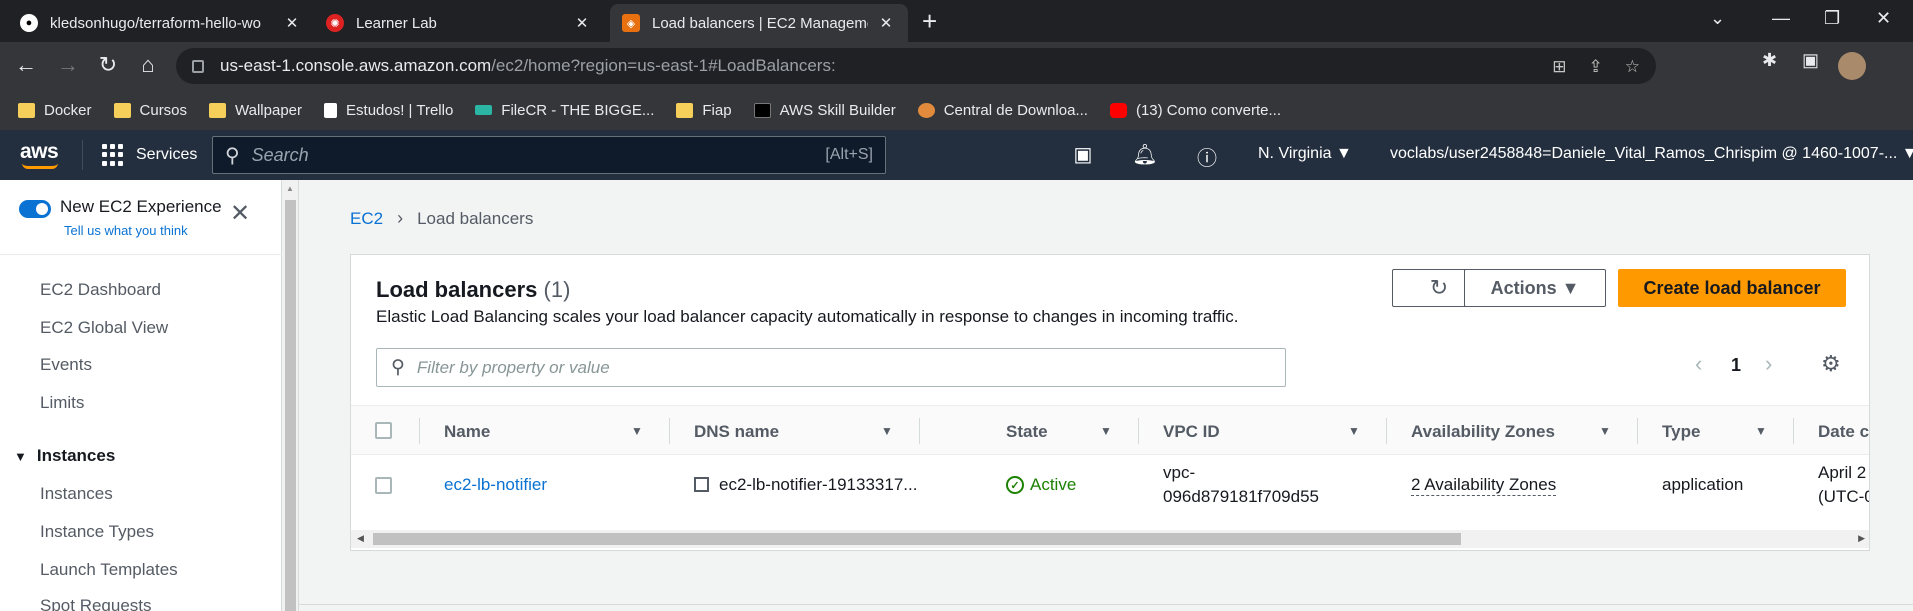 This screenshot has width=1913, height=611. I want to click on nav-instance-types: Instance Types, so click(97, 532).